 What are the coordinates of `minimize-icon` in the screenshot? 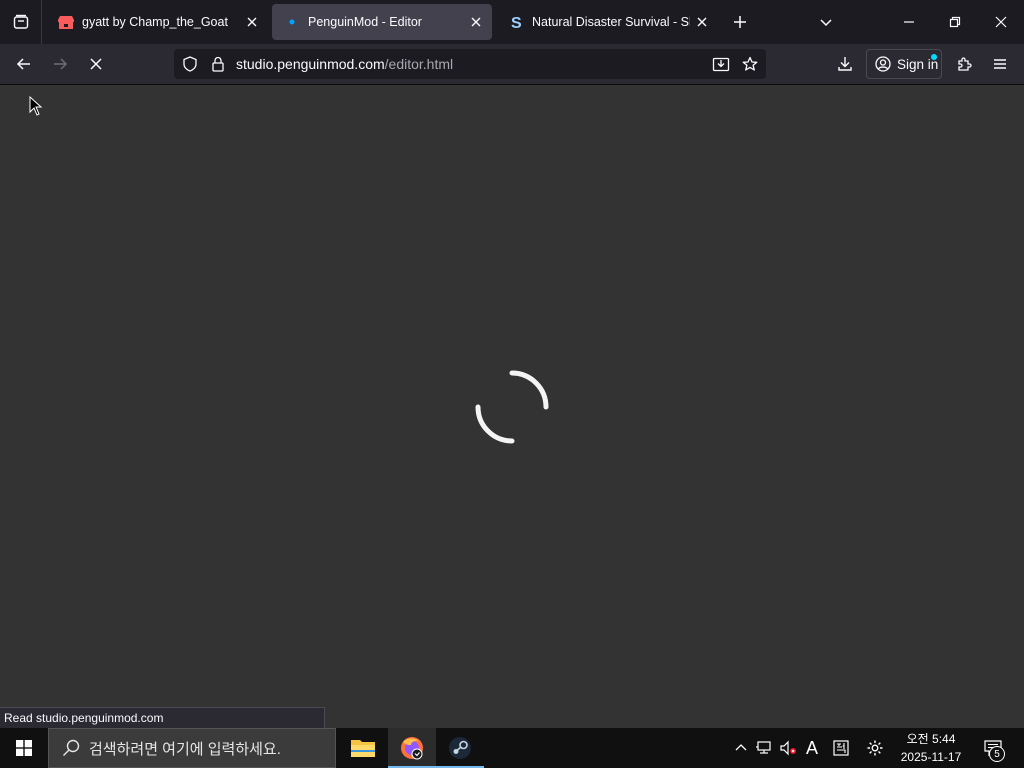 It's located at (909, 22).